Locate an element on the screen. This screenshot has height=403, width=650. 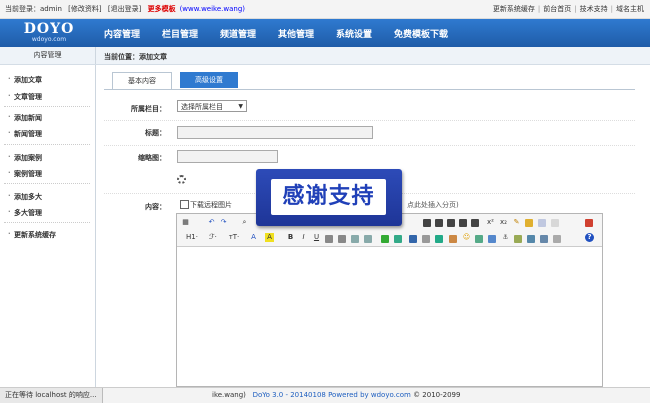
select-all-icon is located at coordinates (542, 223).